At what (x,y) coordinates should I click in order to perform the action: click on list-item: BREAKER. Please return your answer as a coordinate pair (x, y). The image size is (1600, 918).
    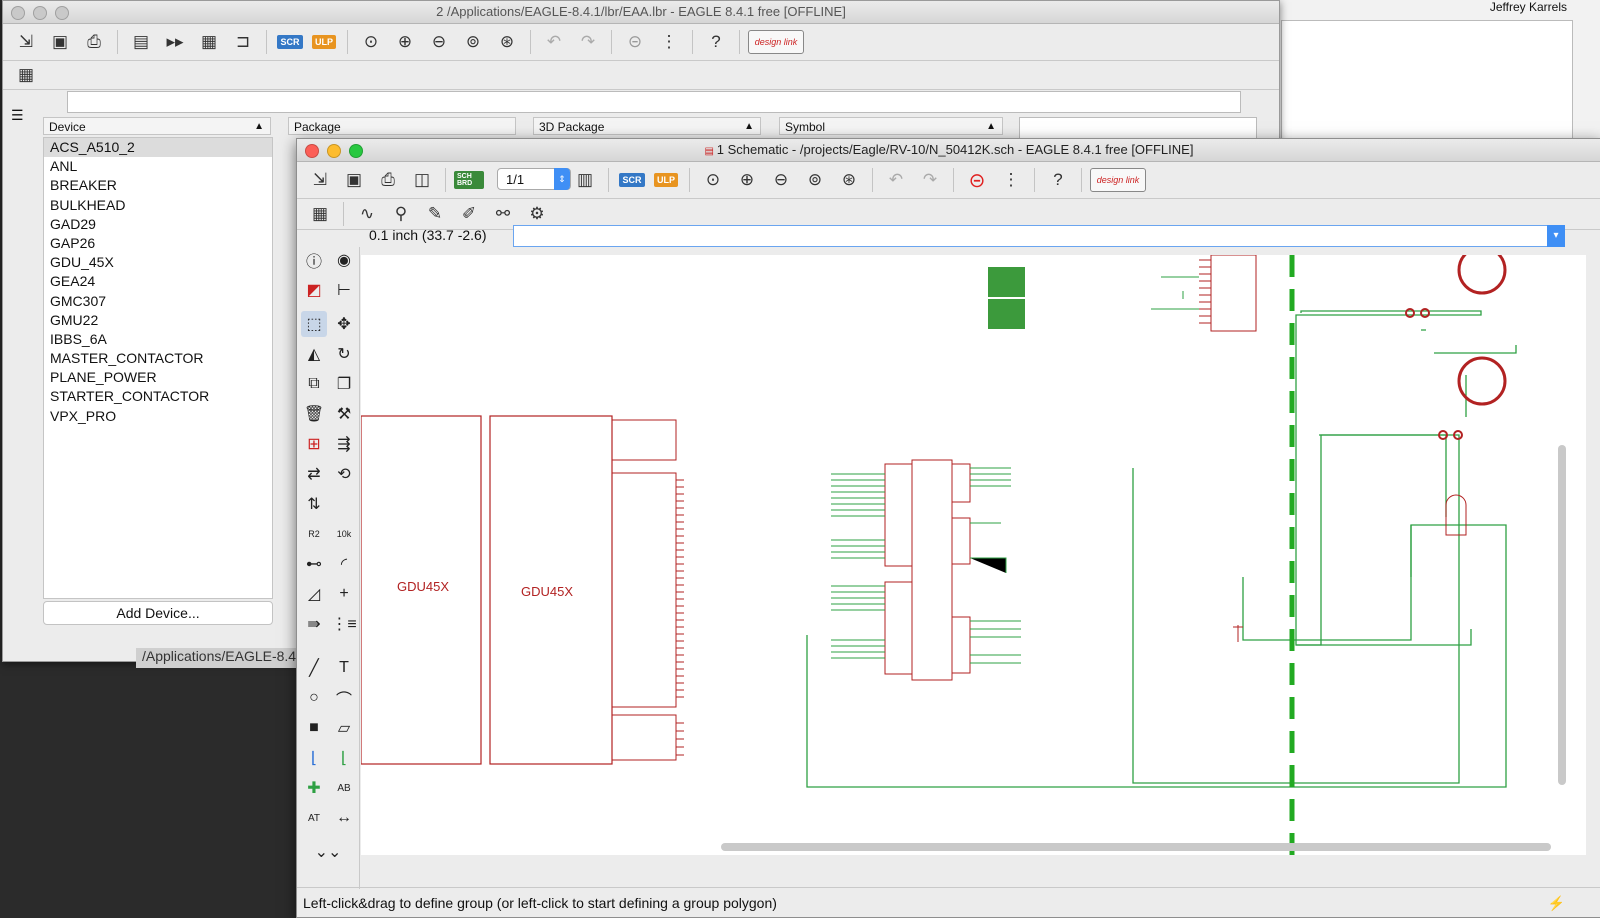
    Looking at the image, I should click on (158, 185).